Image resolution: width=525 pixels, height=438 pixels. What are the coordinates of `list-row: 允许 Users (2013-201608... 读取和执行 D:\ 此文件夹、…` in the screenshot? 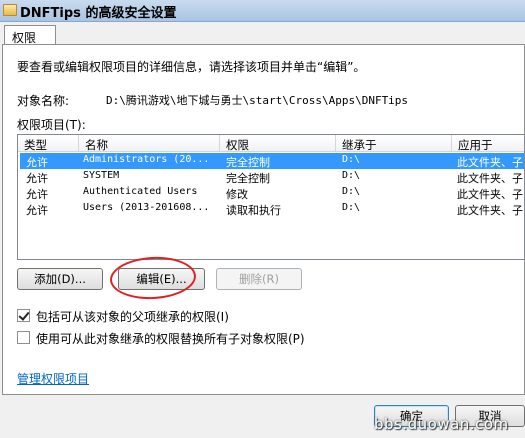 It's located at (272, 209).